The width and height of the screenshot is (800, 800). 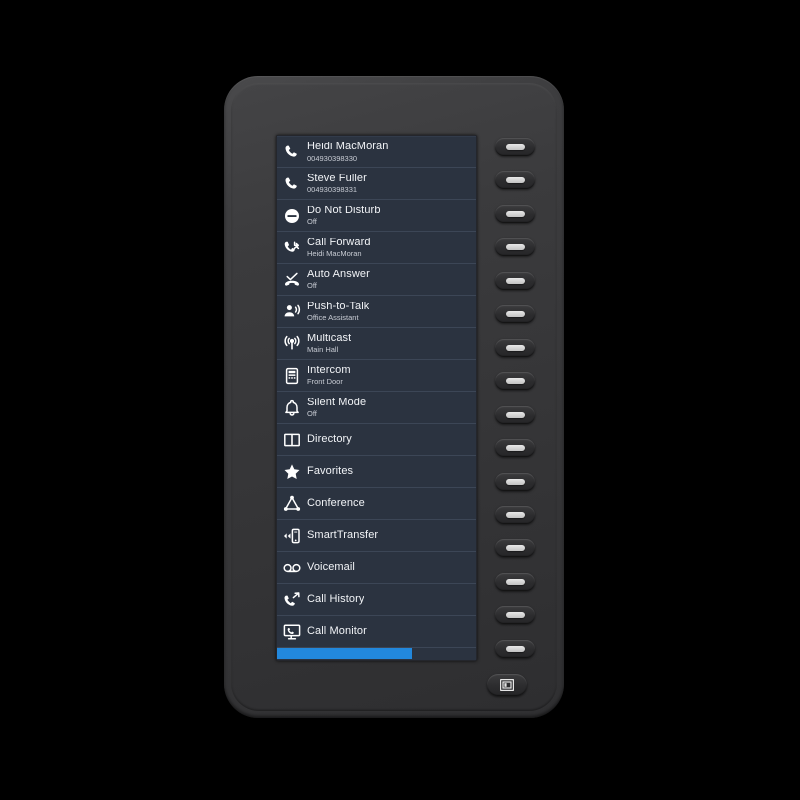 What do you see at coordinates (515, 398) in the screenshot?
I see `side-key-column` at bounding box center [515, 398].